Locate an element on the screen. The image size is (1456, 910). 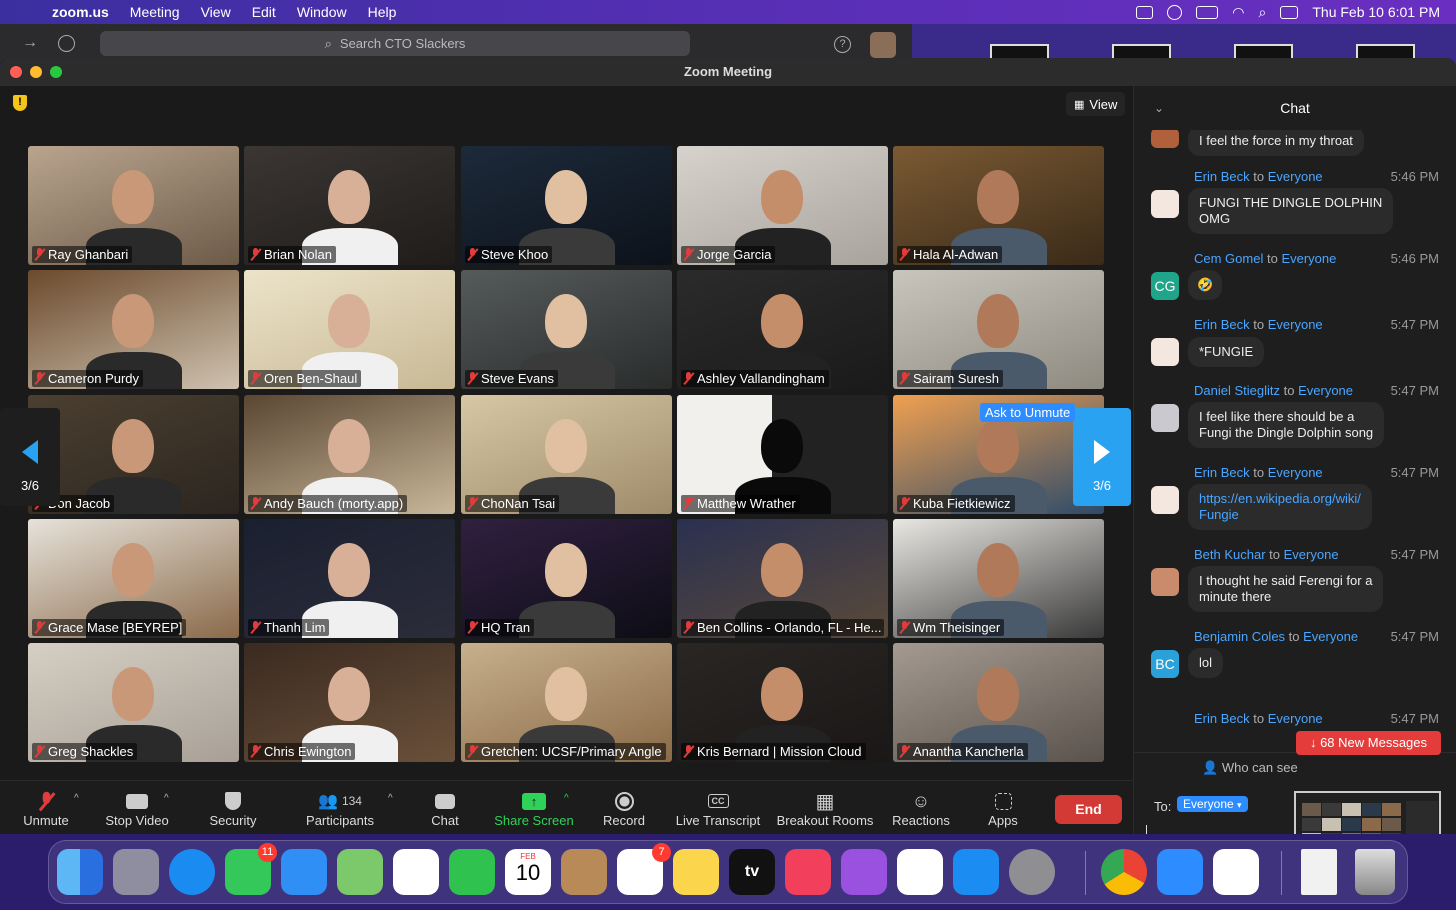
stop-video-button: Stop Video is located at coordinates (137, 808).